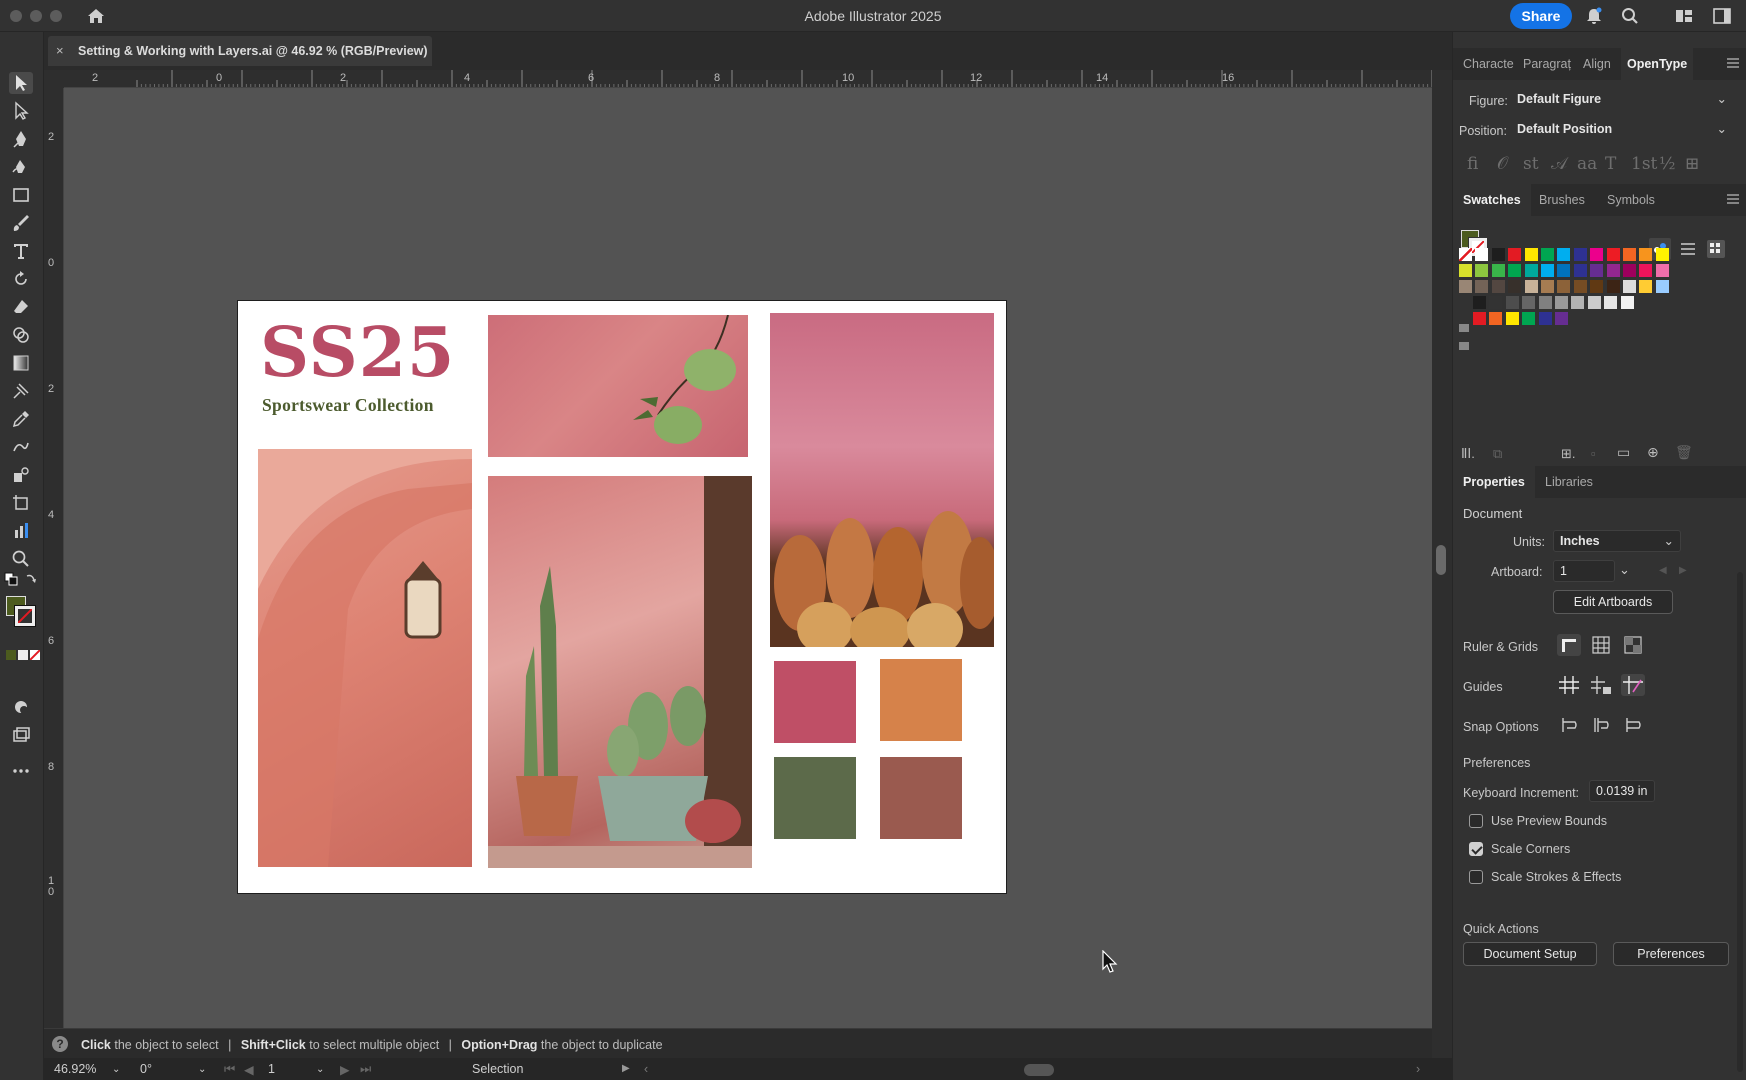 This screenshot has width=1746, height=1080. What do you see at coordinates (11, 579) in the screenshot?
I see `default-colors-button` at bounding box center [11, 579].